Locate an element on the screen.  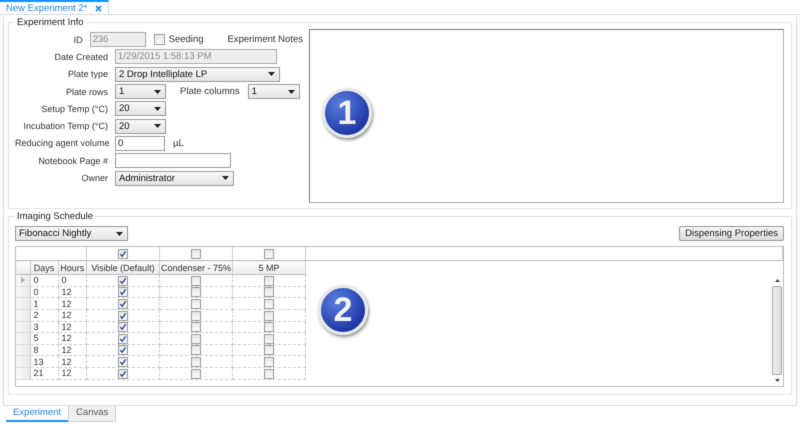
group-title: Imaging Schedule is located at coordinates (55, 216).